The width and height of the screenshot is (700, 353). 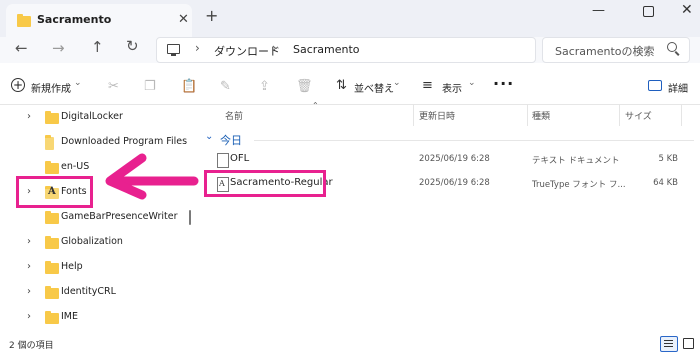 I want to click on more-options-icon: ···, so click(x=503, y=83).